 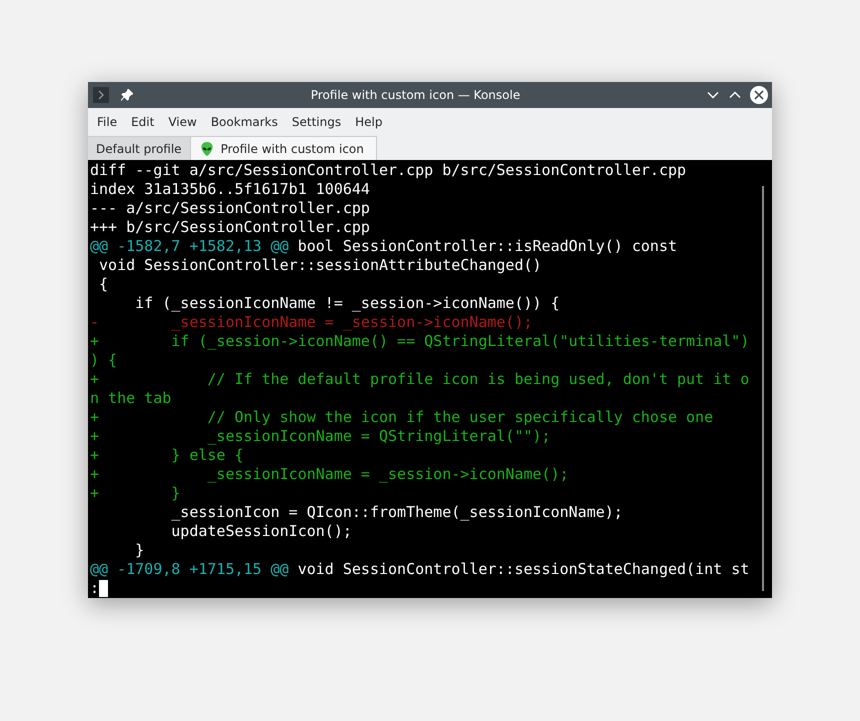 I want to click on code-line: + }, so click(x=135, y=493).